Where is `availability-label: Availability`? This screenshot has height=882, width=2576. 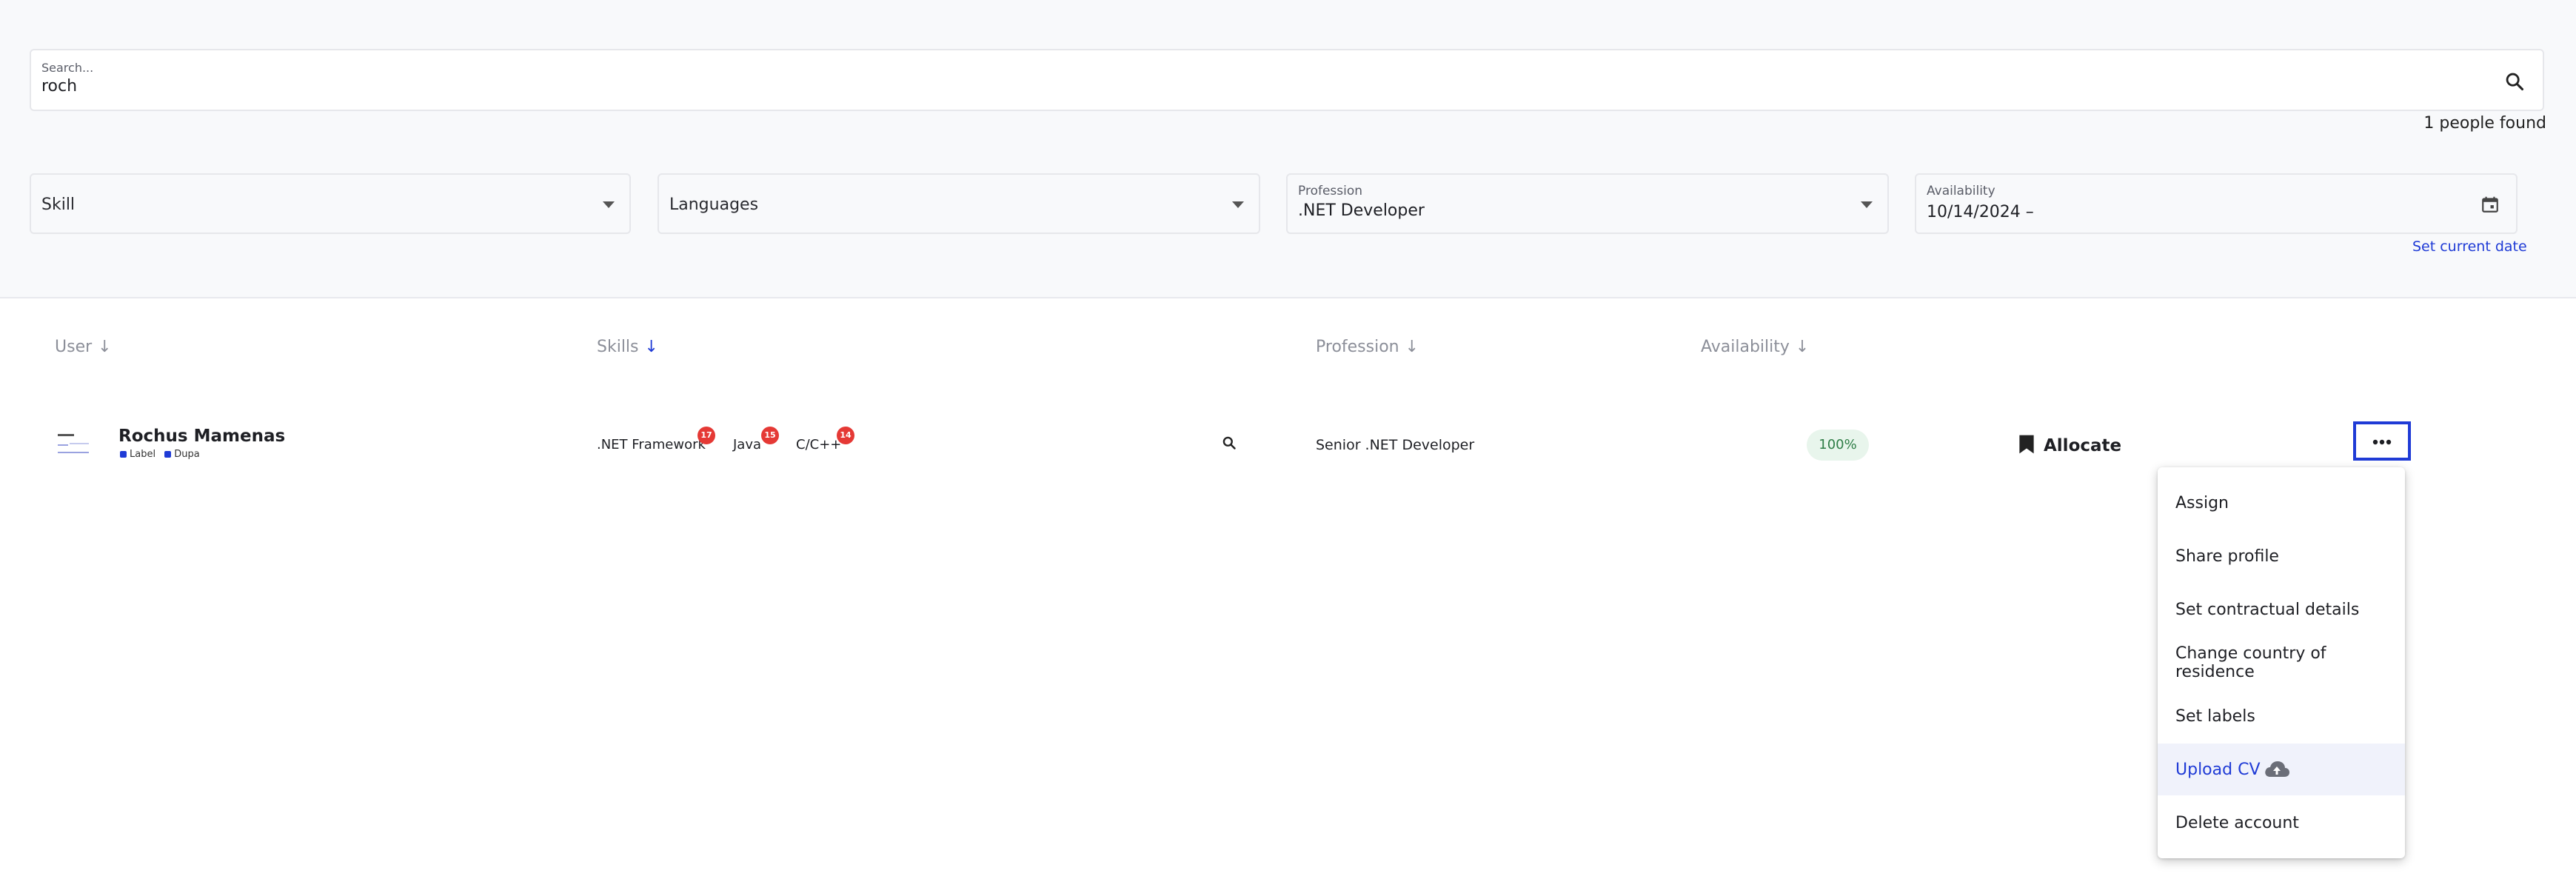
availability-label: Availability is located at coordinates (1961, 191).